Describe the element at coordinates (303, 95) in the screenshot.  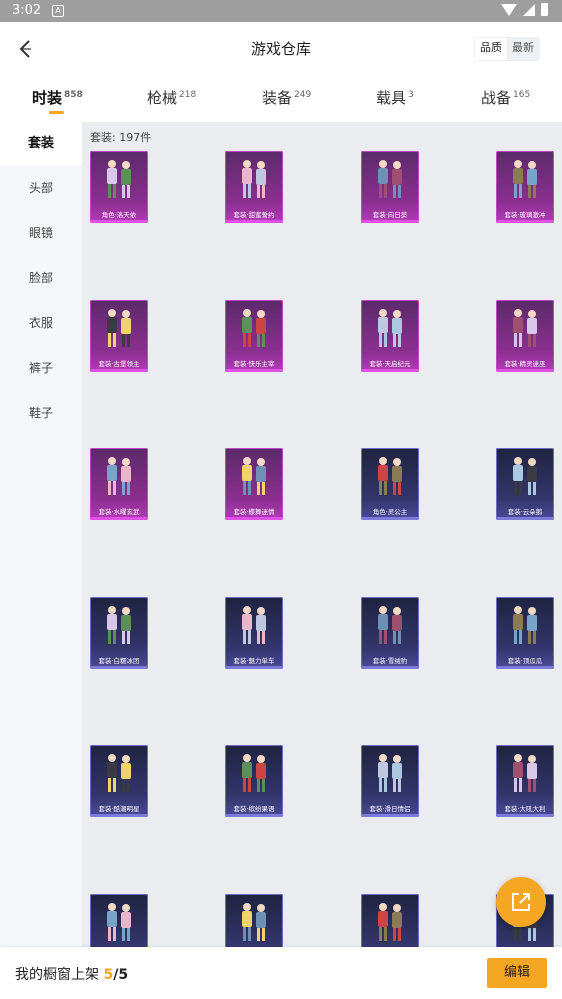
I see `tab-count: 249` at that location.